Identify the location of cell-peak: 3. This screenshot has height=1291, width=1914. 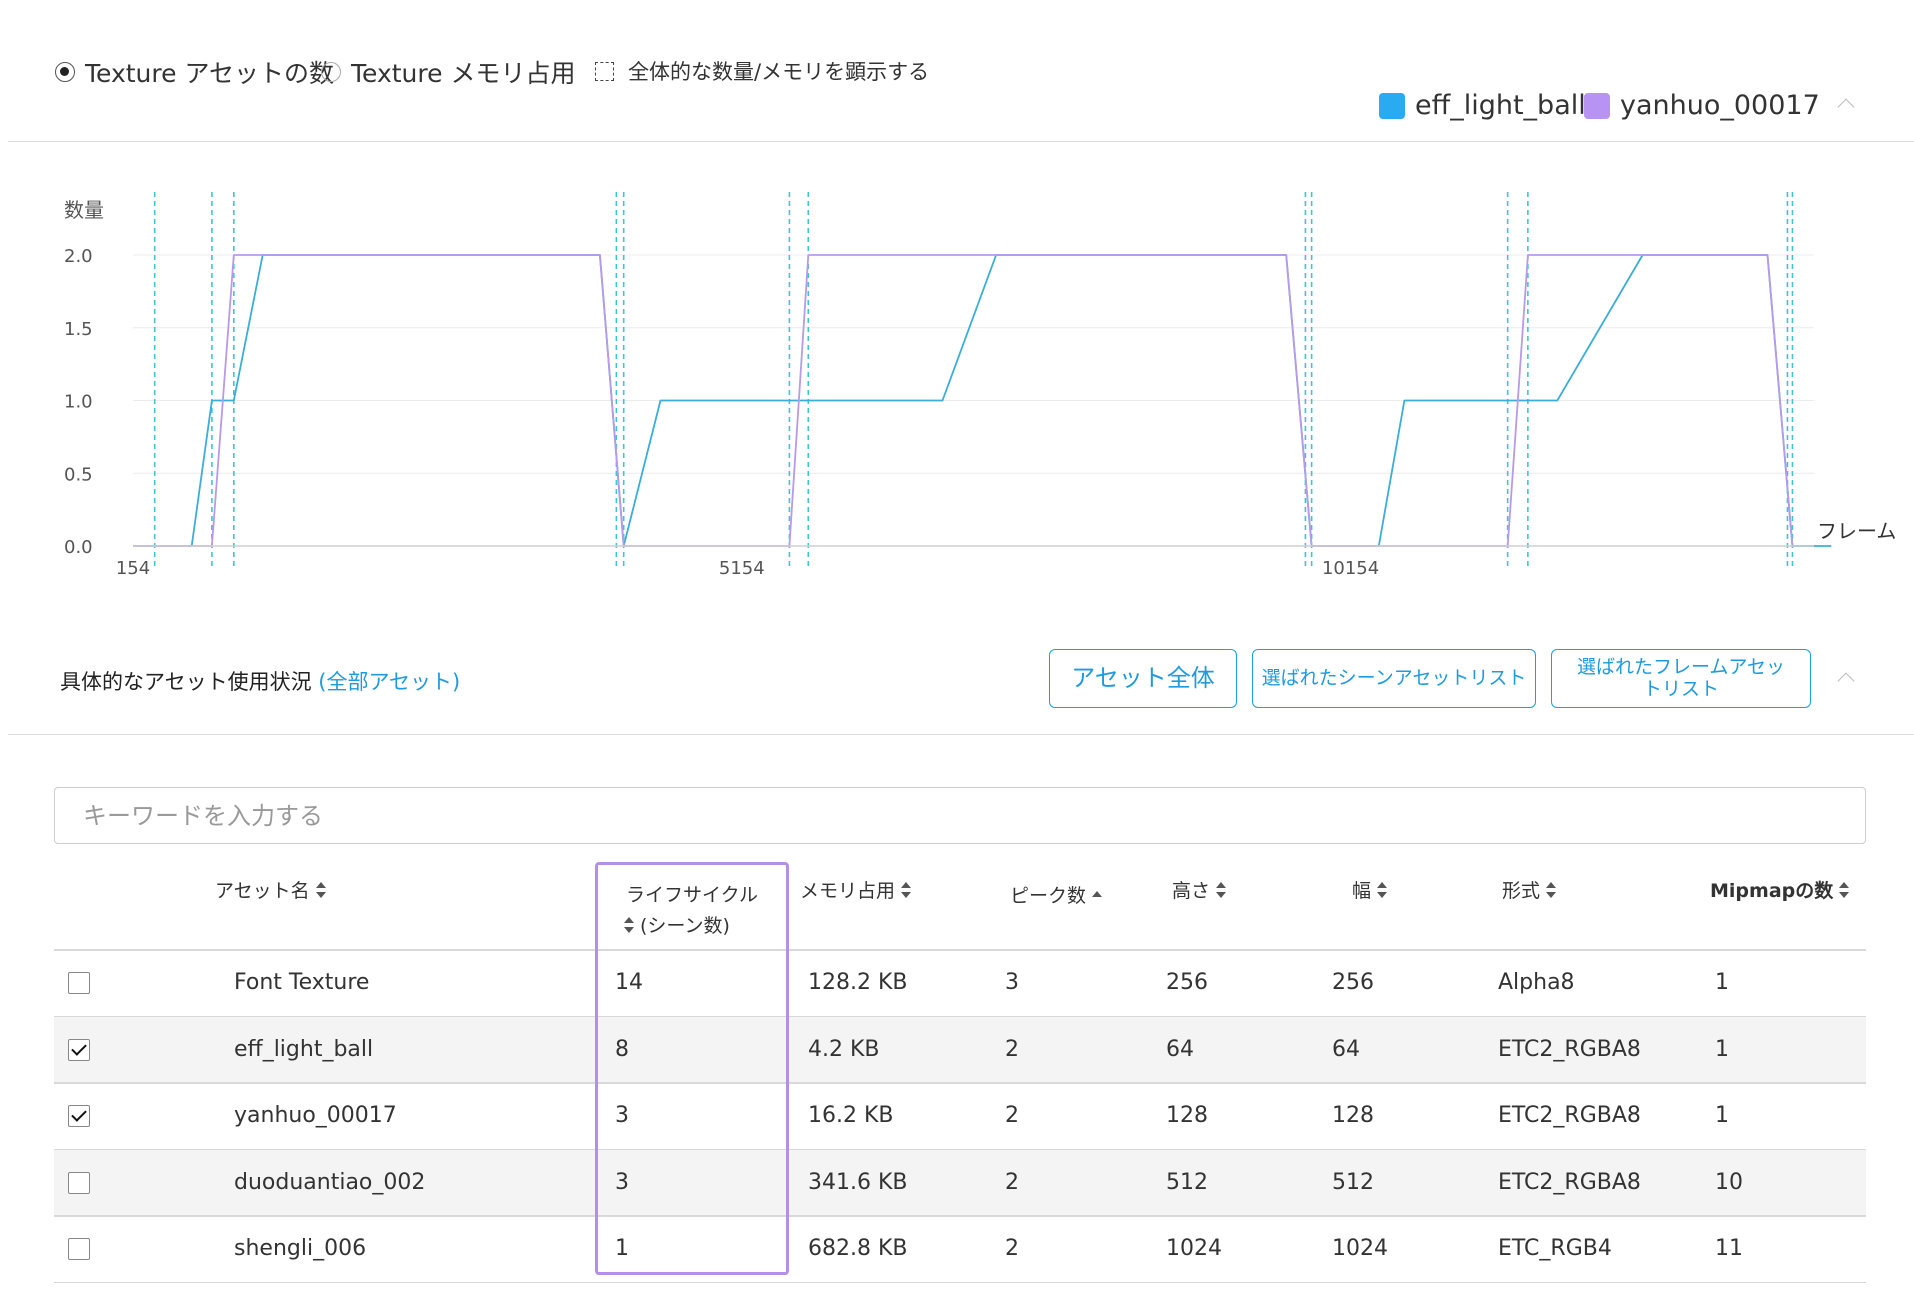
(1012, 982).